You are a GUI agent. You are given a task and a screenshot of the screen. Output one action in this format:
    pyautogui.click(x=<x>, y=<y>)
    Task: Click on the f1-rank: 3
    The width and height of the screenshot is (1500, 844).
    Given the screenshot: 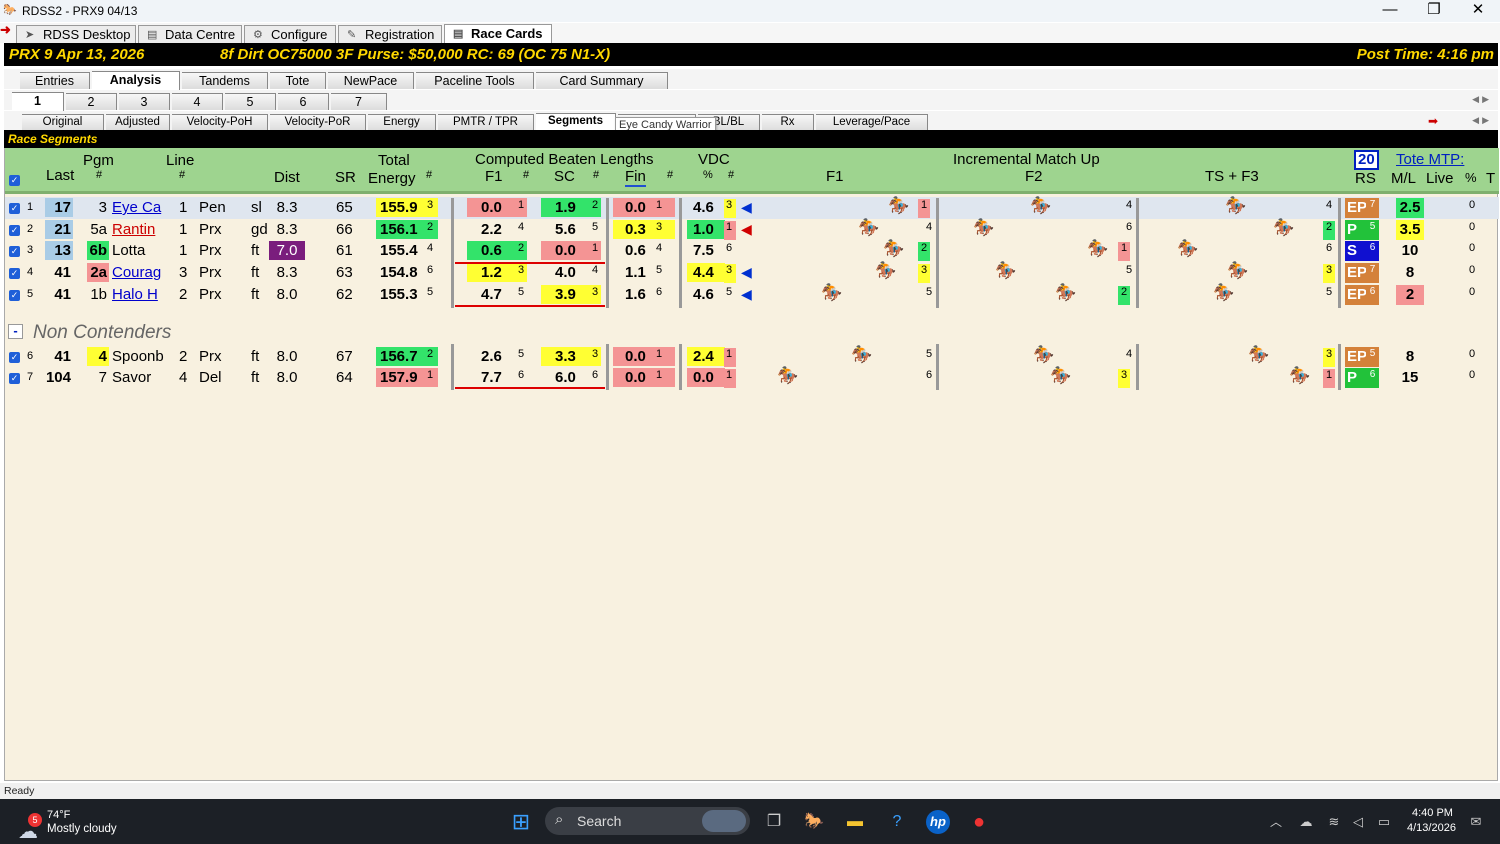 What is the action you would take?
    pyautogui.click(x=521, y=270)
    